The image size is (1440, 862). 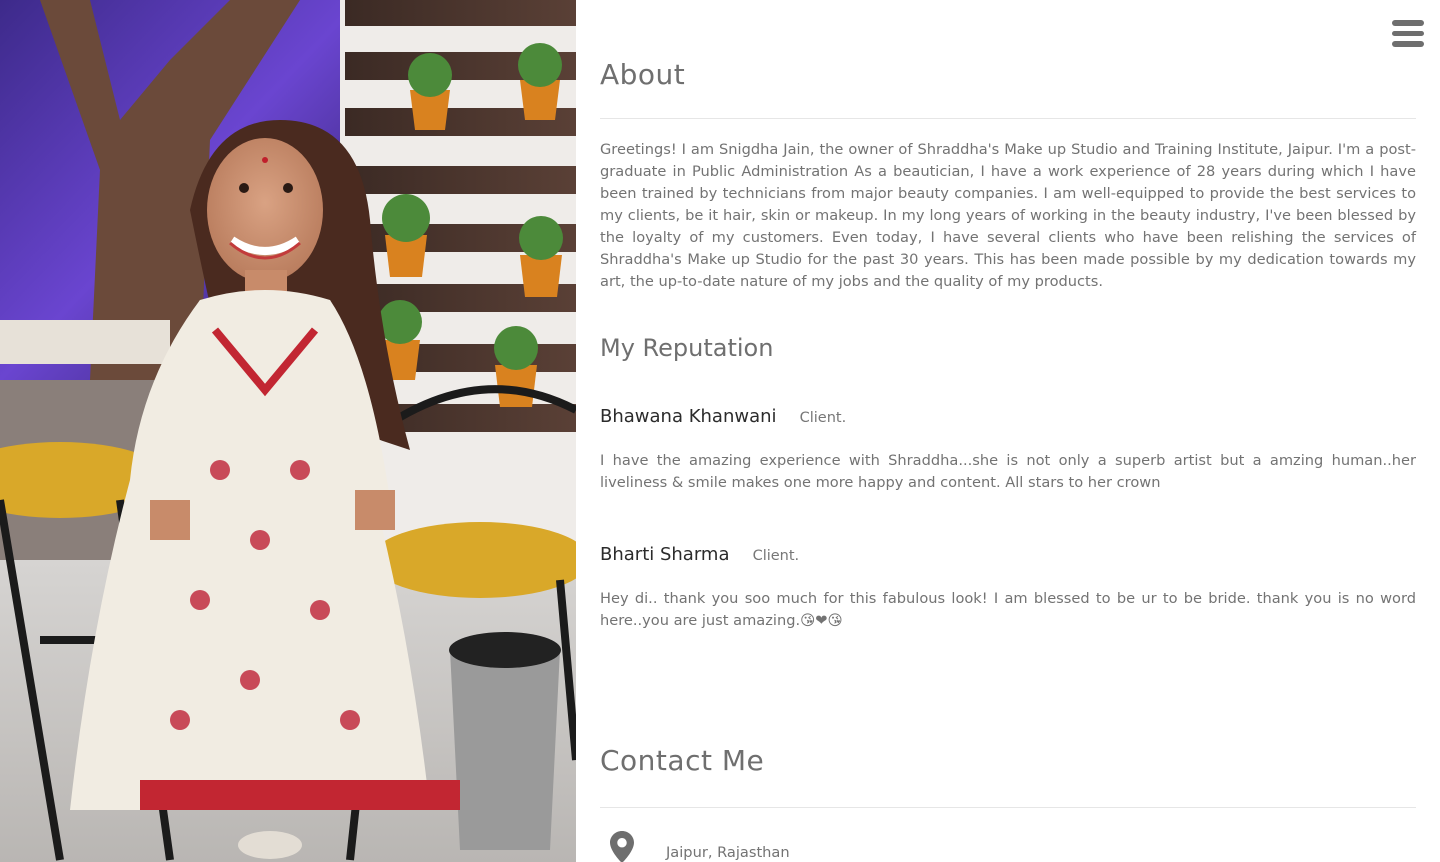 I want to click on contact-title: Contact Me, so click(x=682, y=760).